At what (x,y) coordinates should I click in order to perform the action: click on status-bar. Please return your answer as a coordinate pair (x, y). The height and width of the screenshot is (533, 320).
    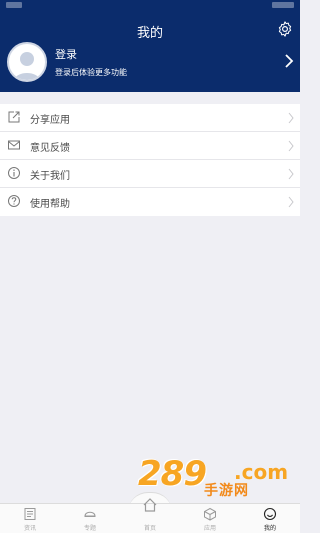
    Looking at the image, I should click on (150, 7).